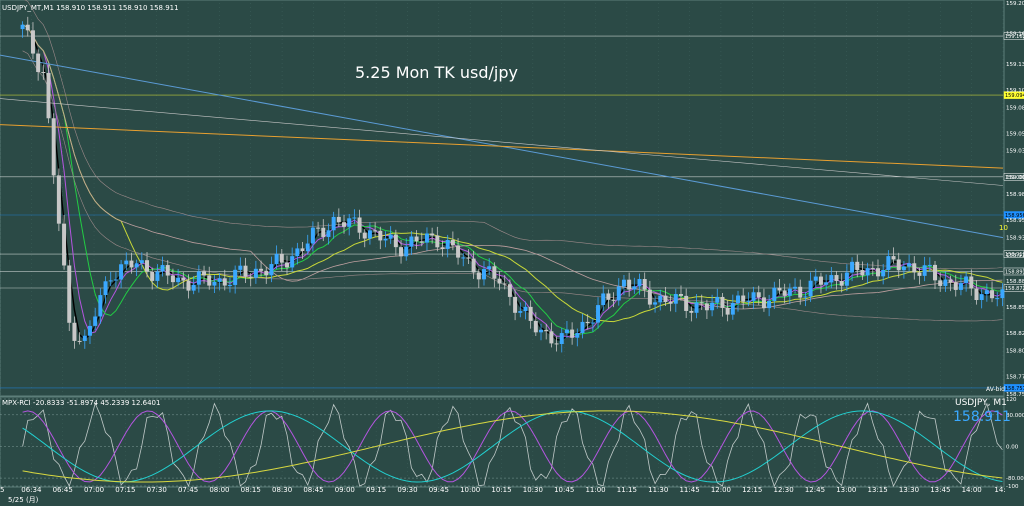 The width and height of the screenshot is (1024, 506). What do you see at coordinates (1014, 289) in the screenshot?
I see `price-tag-text: 158.872` at bounding box center [1014, 289].